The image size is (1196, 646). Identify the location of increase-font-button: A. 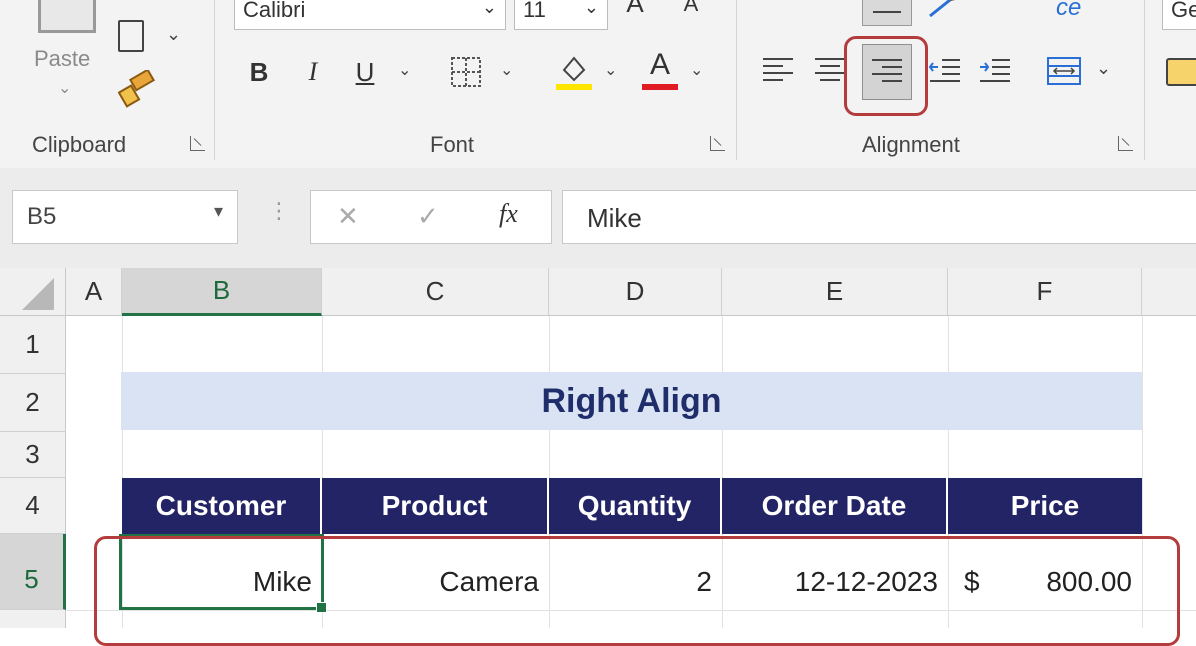
(635, 9).